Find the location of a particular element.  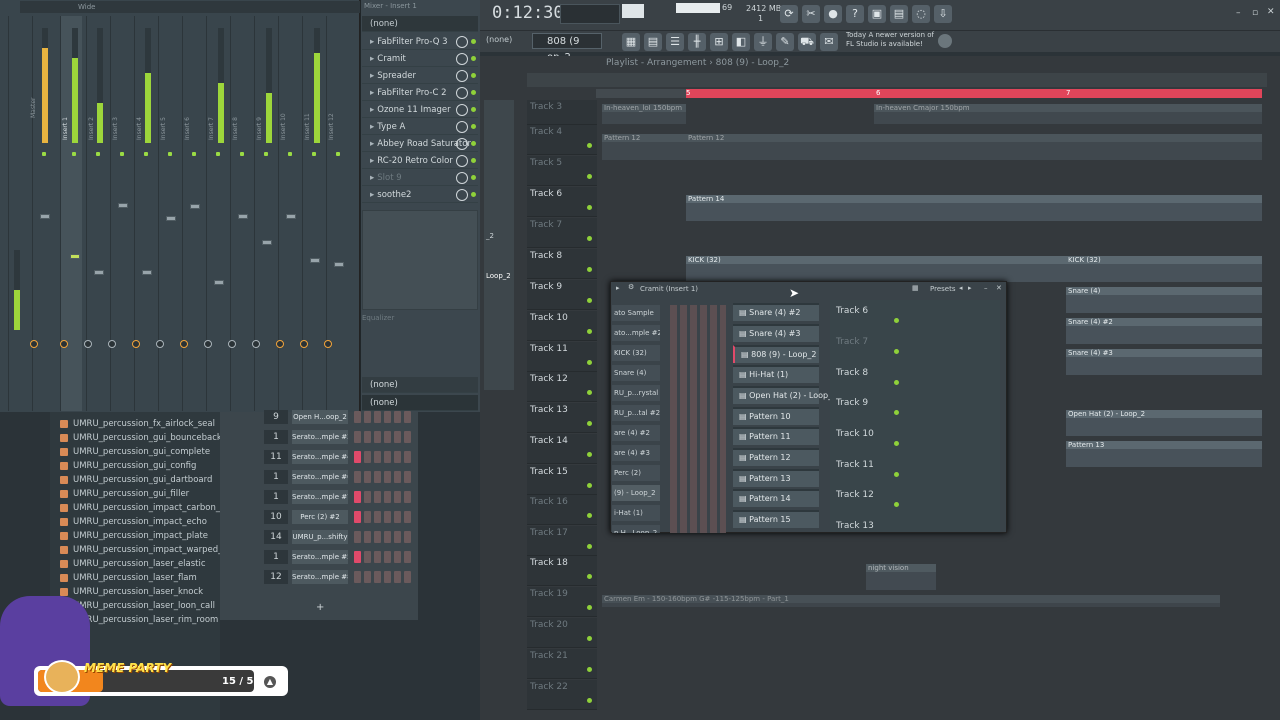

eq-display is located at coordinates (420, 260).